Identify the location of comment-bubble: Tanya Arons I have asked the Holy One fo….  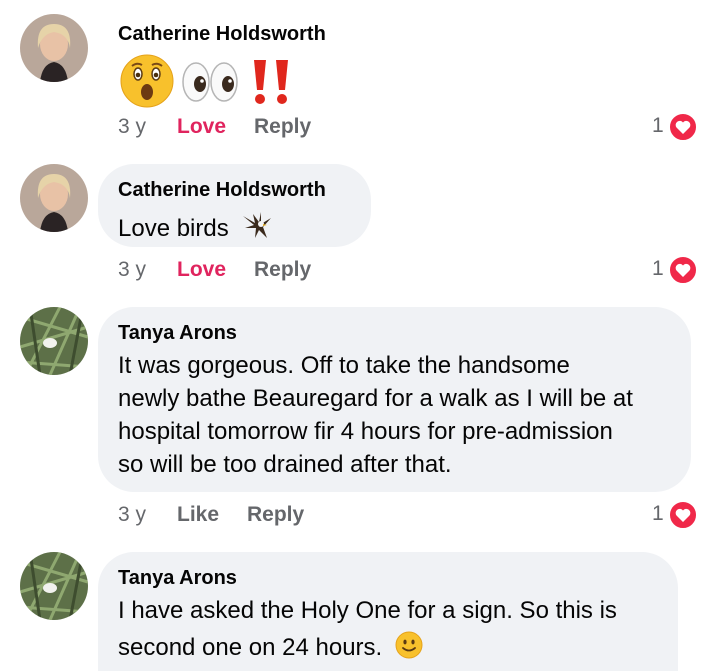
(388, 611).